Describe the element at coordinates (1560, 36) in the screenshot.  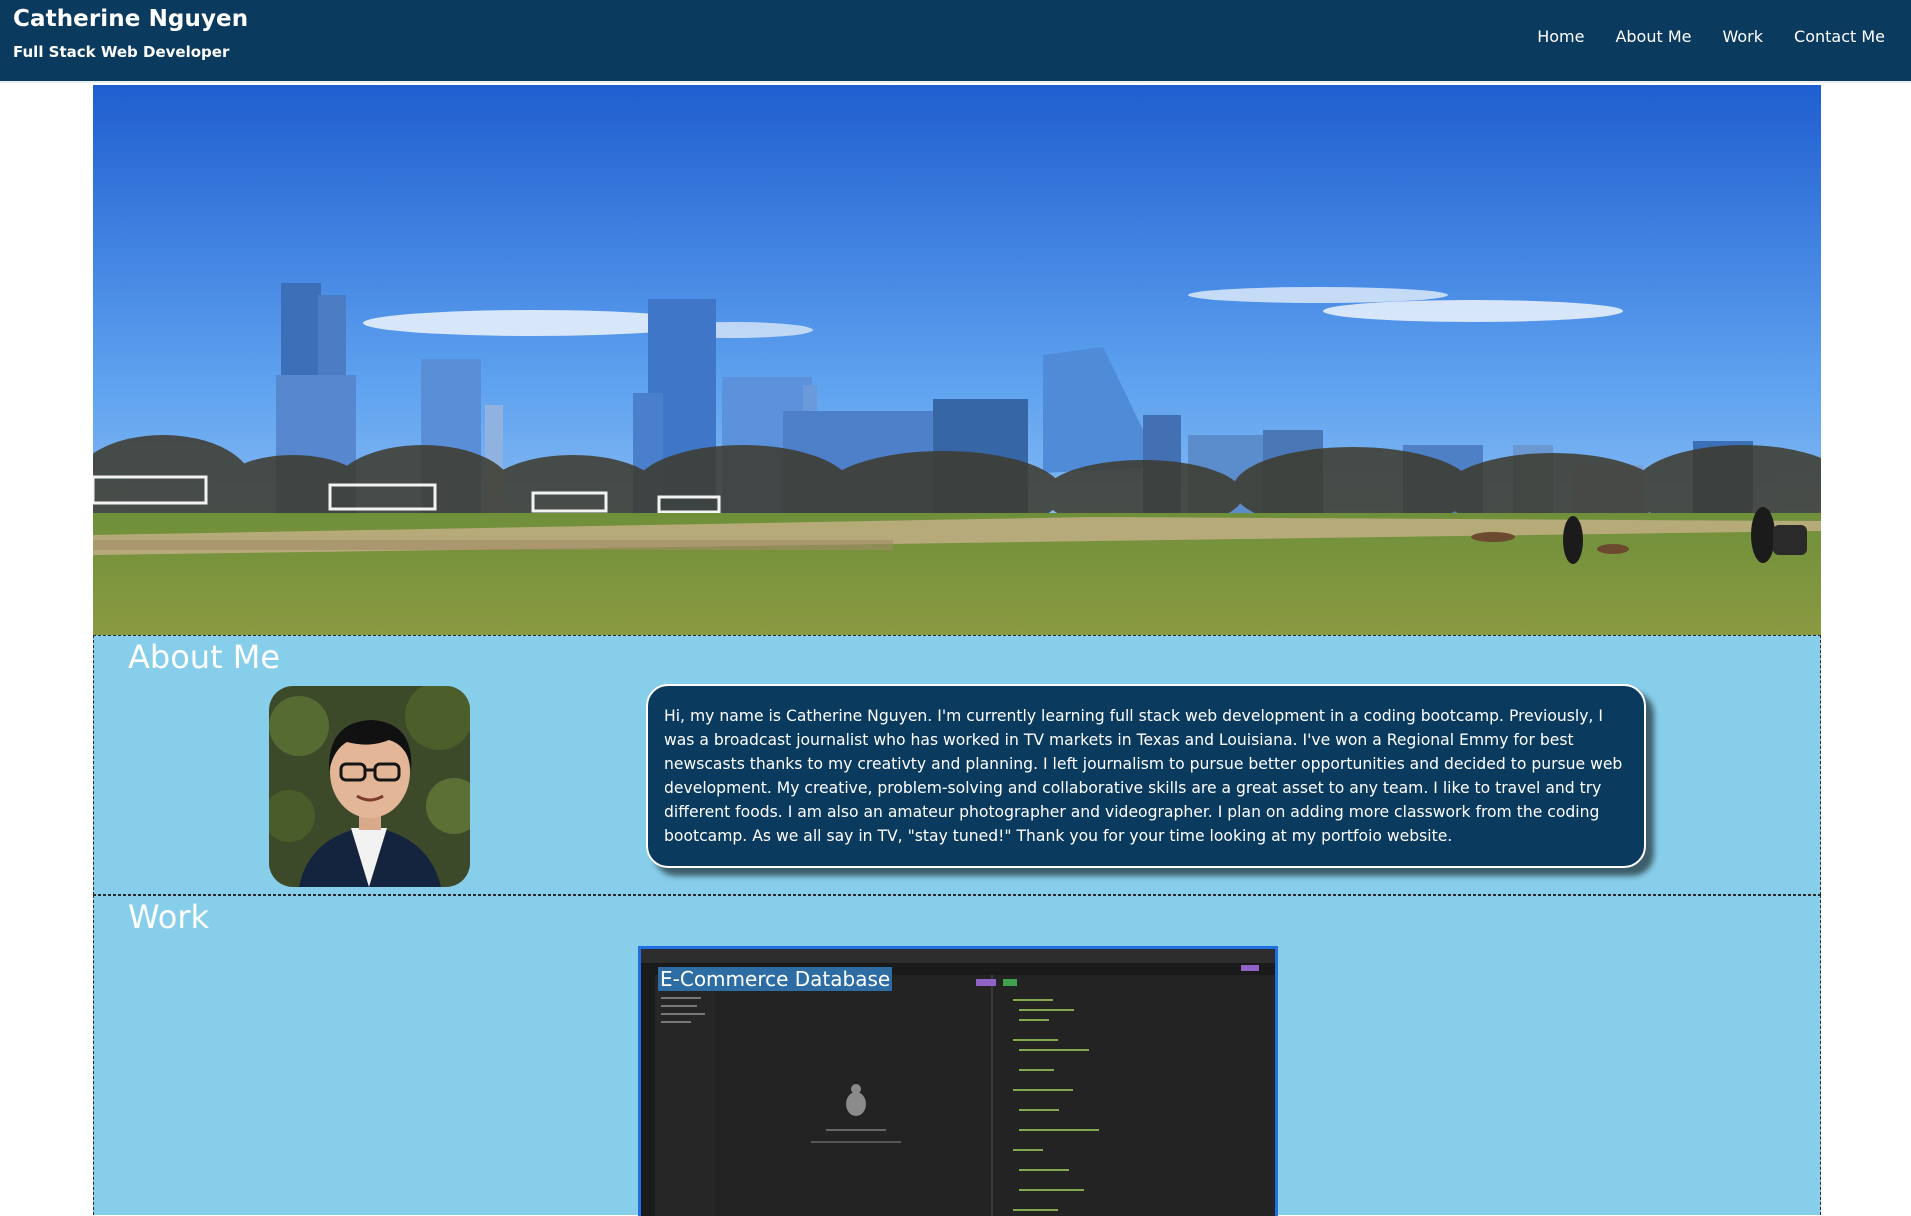
I see `nav-link-home: Home` at that location.